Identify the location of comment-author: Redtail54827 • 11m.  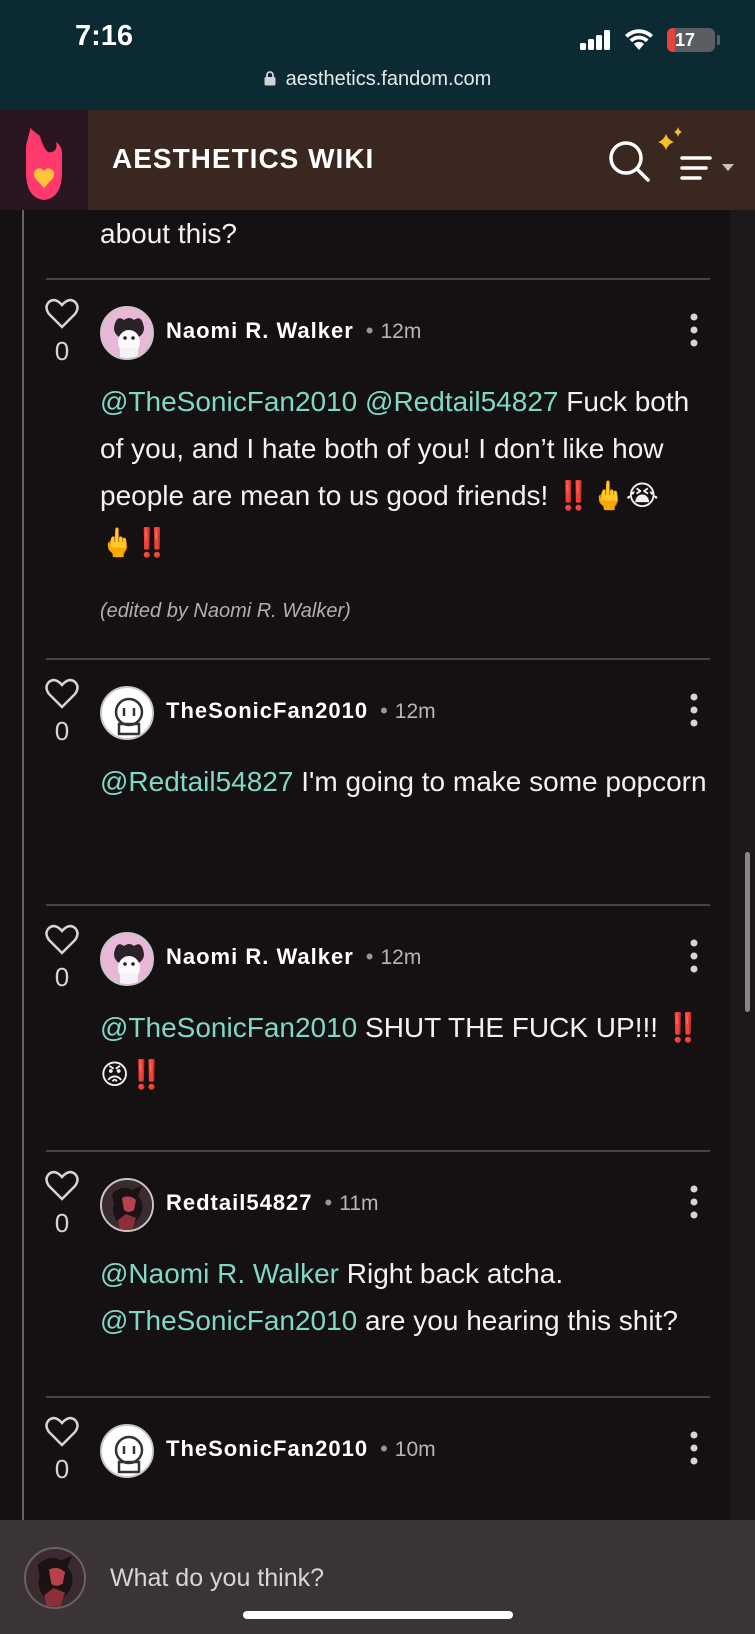
(272, 1203).